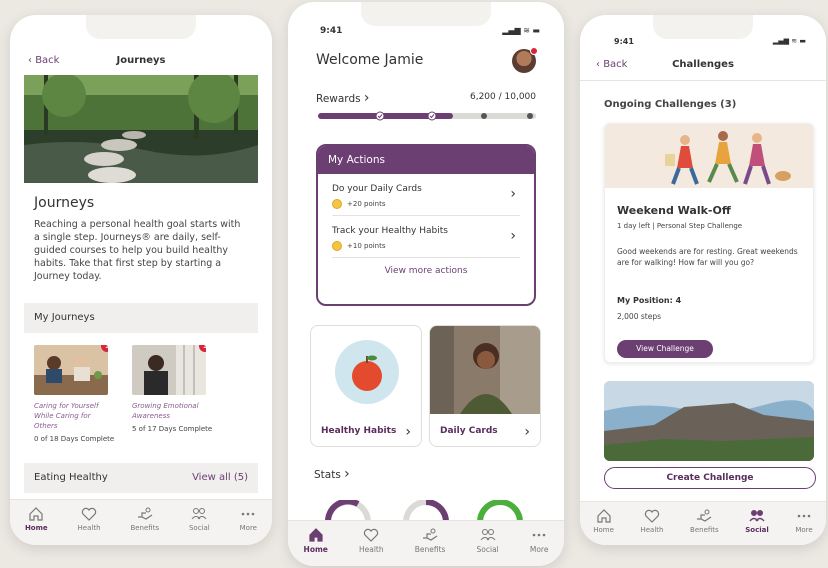 This screenshot has height=568, width=828. I want to click on my-journeys-section: My Journeys, so click(141, 318).